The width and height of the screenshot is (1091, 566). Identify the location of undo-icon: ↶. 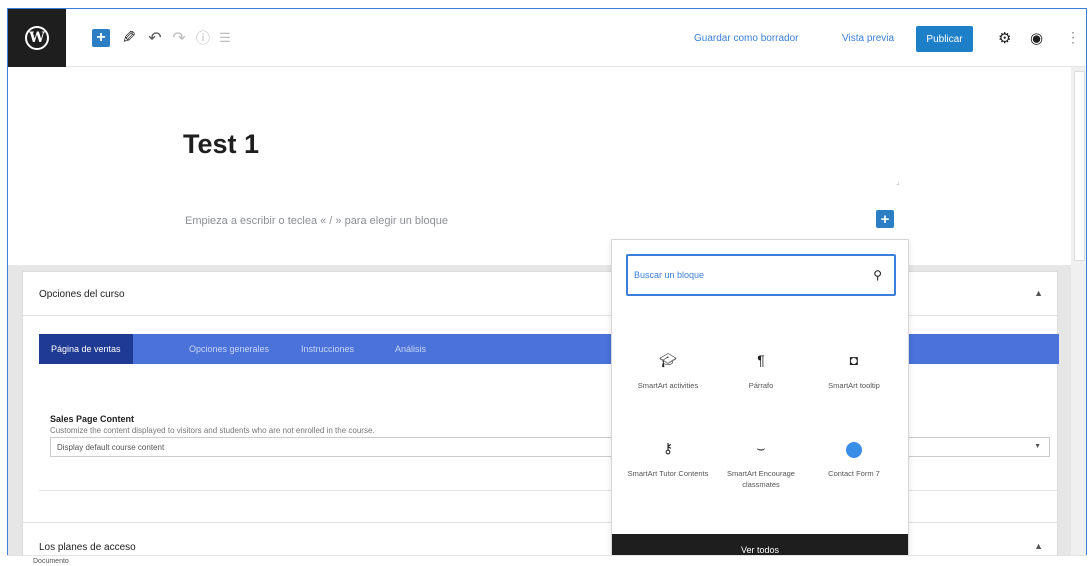
(155, 38).